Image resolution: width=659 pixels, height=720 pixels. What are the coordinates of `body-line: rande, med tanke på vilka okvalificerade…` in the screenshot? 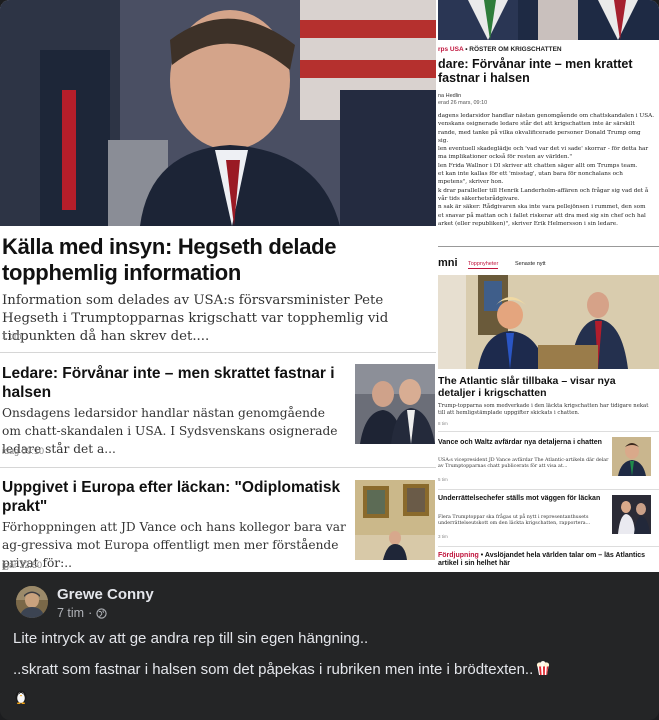 It's located at (539, 132).